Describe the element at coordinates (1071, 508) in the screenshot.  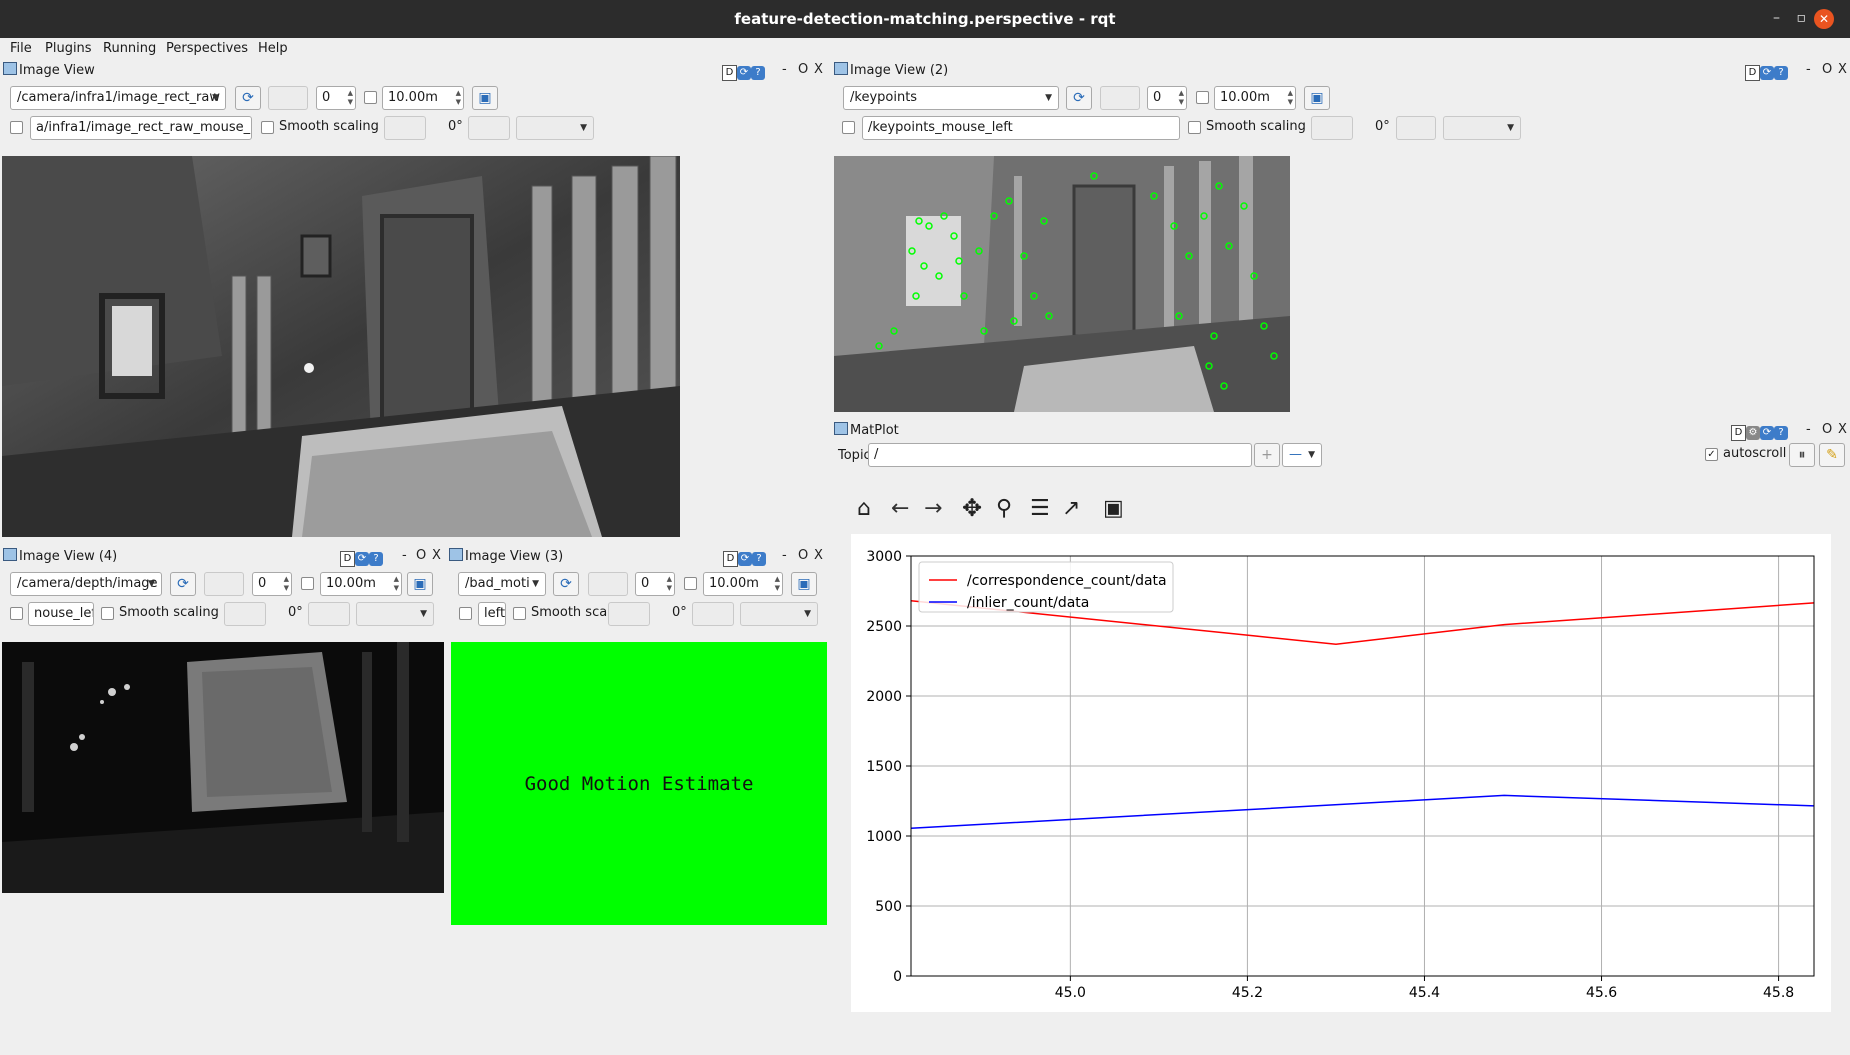
I see `edit-axes-icon: ↗` at that location.